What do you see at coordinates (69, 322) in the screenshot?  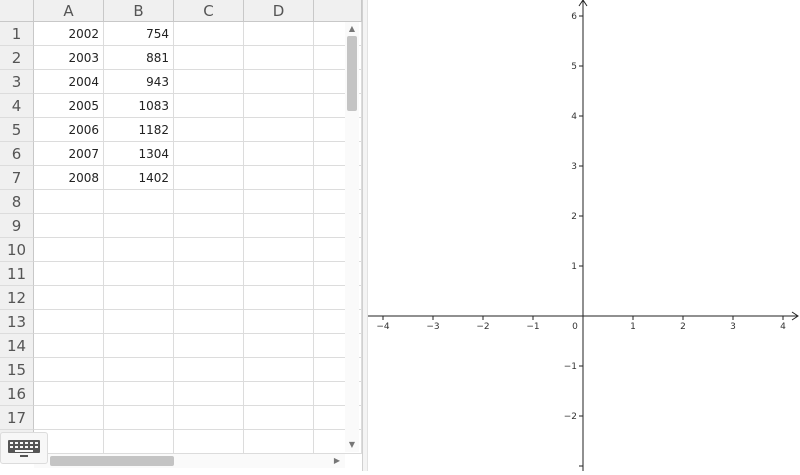 I see `cell-a13` at bounding box center [69, 322].